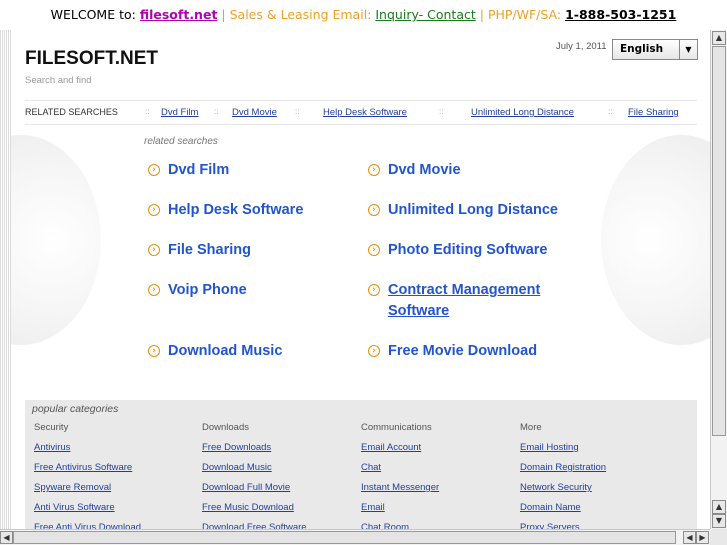 The image size is (727, 545). Describe the element at coordinates (87, 451) in the screenshot. I see `category-link: Antivirus` at that location.